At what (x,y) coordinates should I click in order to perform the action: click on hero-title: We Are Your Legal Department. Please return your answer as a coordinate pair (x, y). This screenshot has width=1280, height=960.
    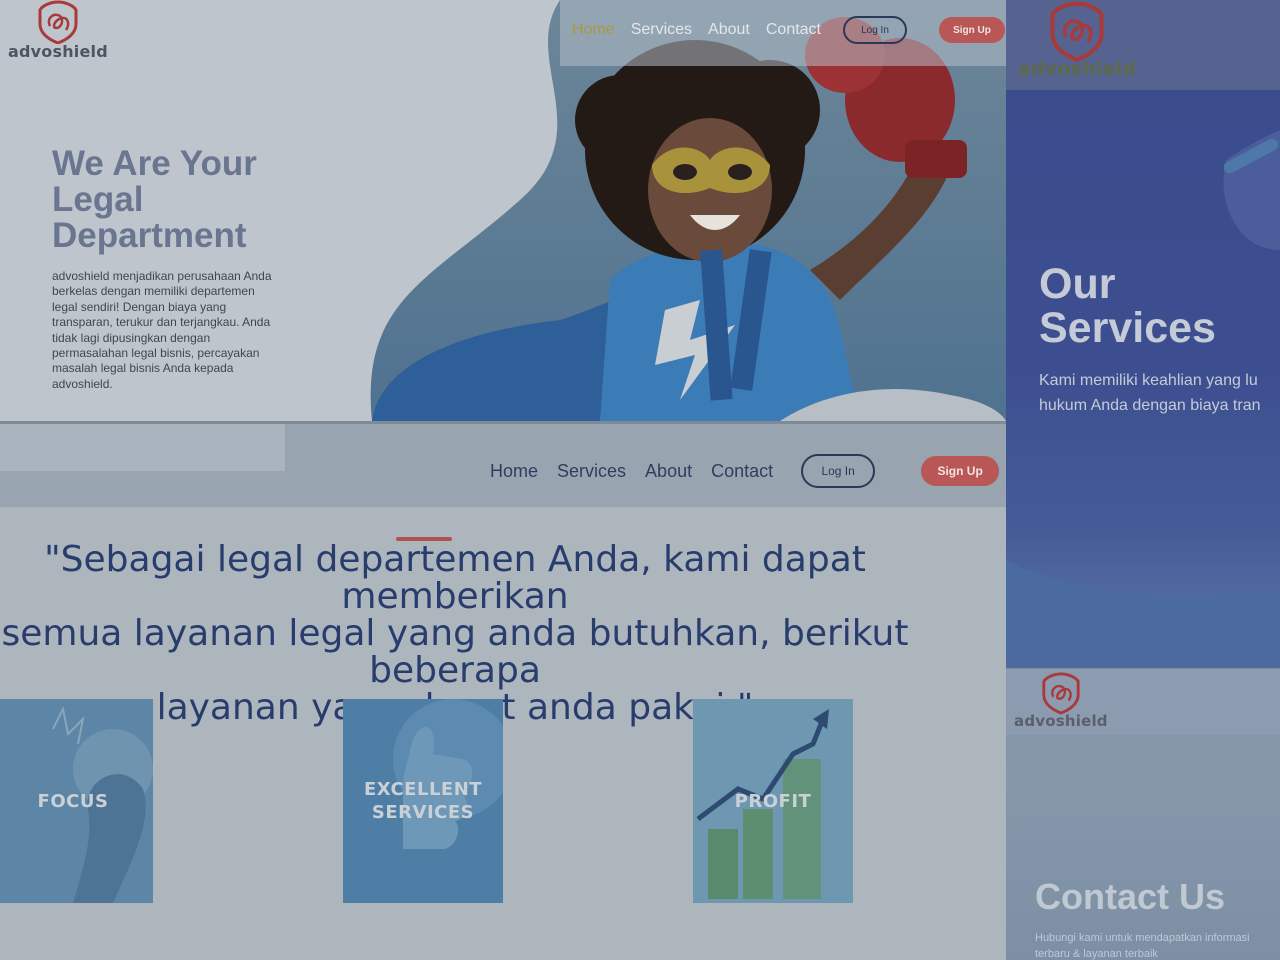
    Looking at the image, I should click on (154, 199).